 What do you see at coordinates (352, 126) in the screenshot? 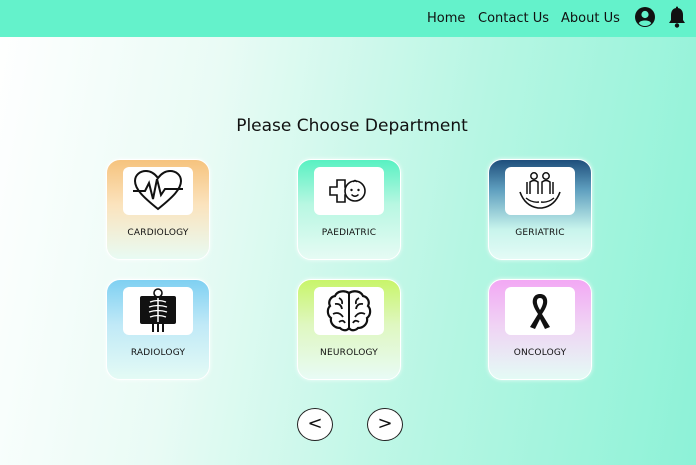
I see `page-heading: Please Choose Department` at bounding box center [352, 126].